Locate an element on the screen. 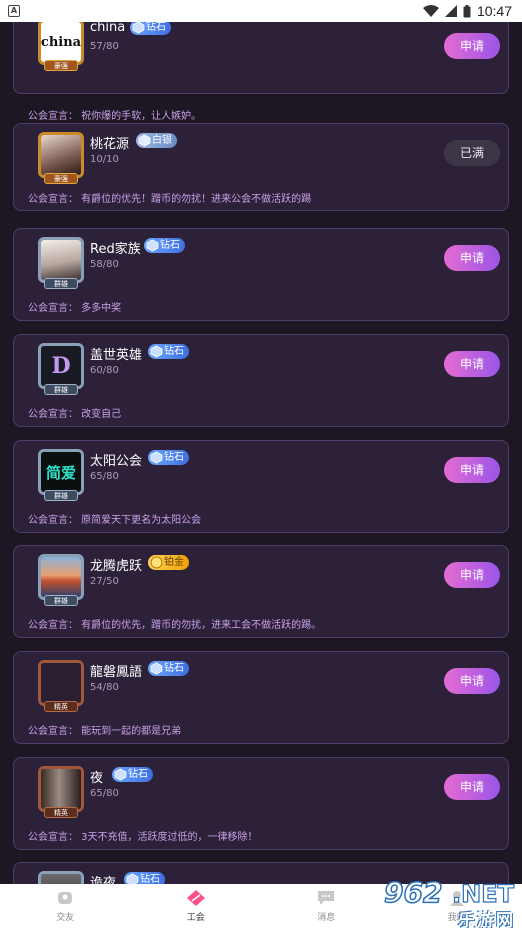 This screenshot has width=522, height=928. member-count: 60/80 is located at coordinates (104, 370).